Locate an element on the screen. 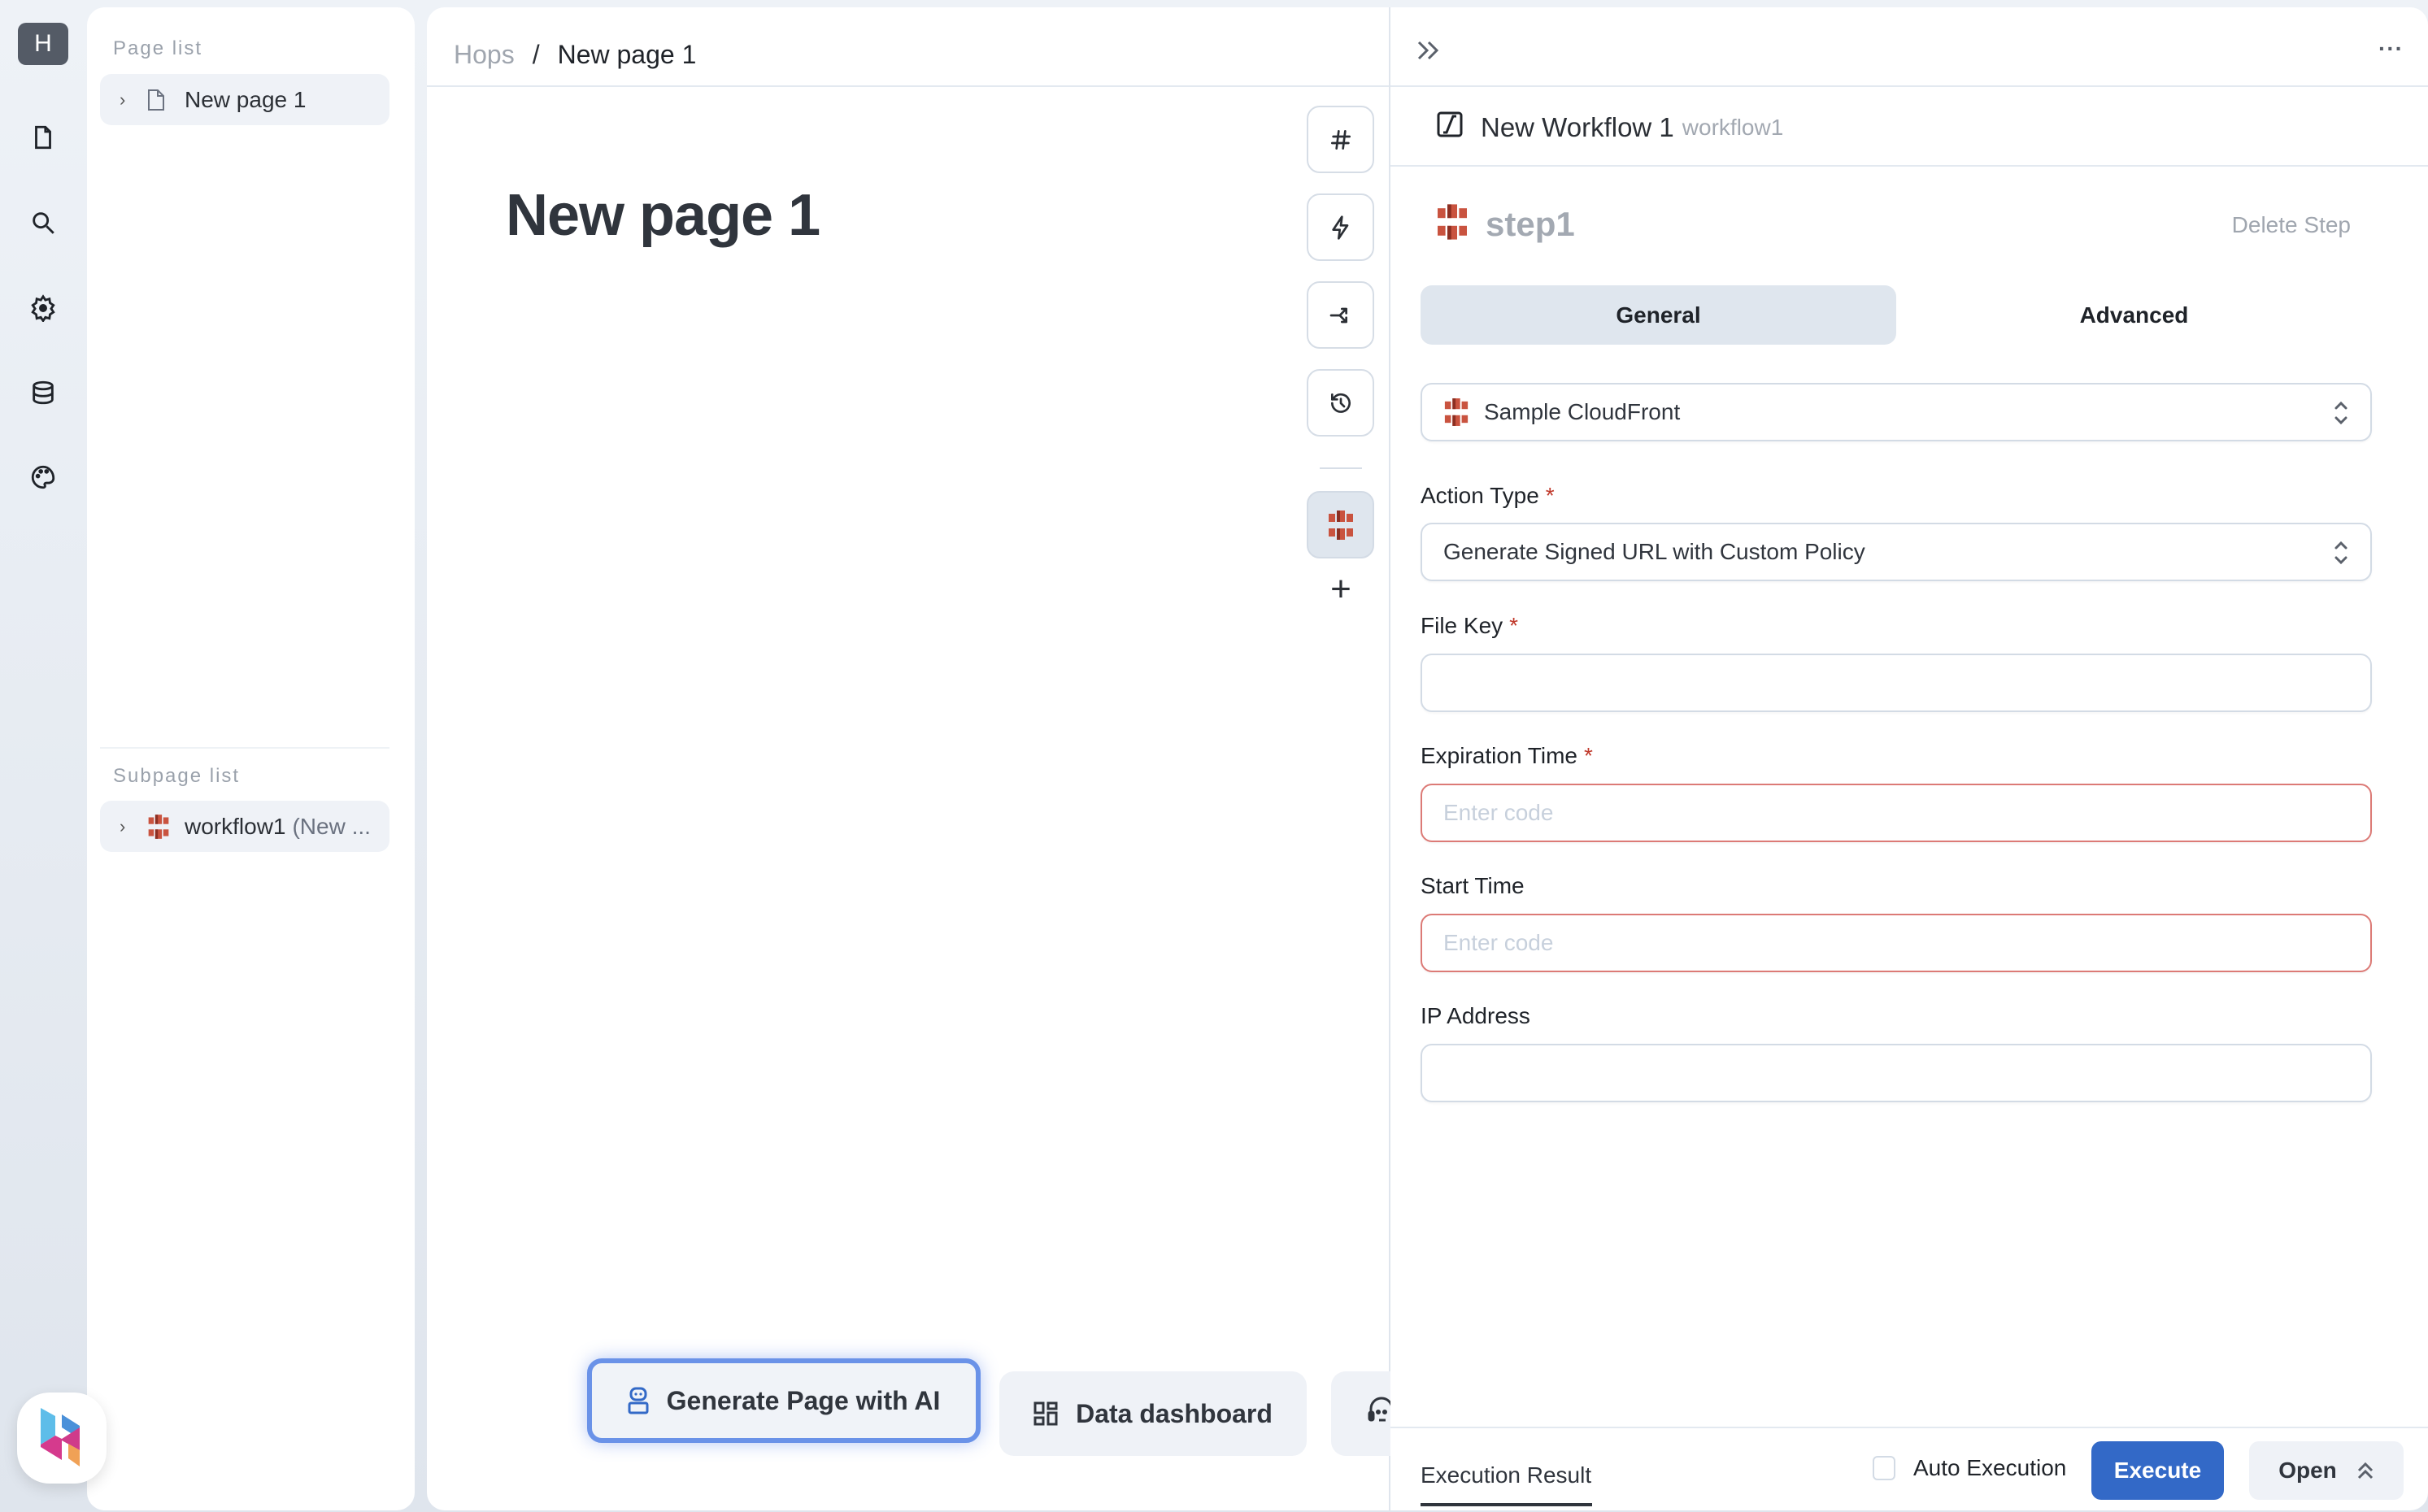 This screenshot has width=2428, height=1512. open-results-label: Open is located at coordinates (2307, 1470).